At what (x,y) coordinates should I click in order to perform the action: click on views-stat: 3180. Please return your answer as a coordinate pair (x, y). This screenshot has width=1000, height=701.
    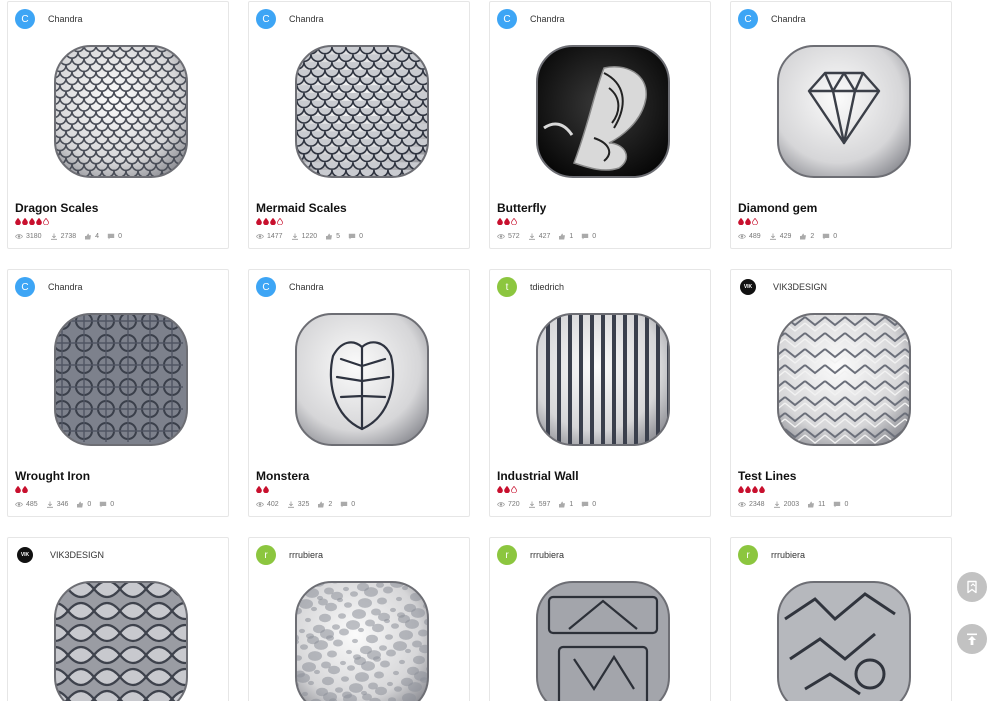
    Looking at the image, I should click on (28, 236).